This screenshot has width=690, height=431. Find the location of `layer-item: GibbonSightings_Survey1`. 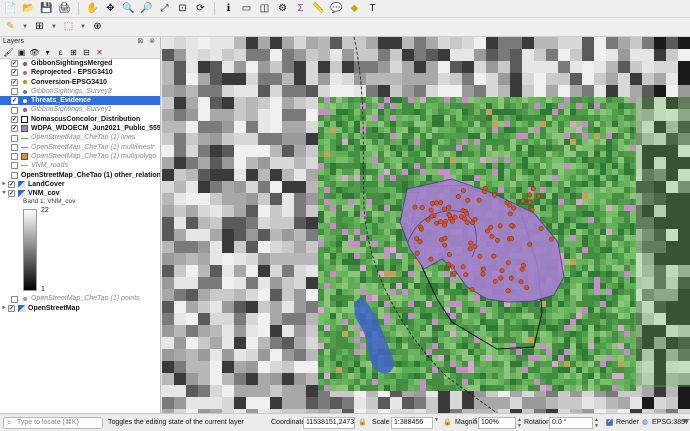

layer-item: GibbonSightings_Survey1 is located at coordinates (80, 109).